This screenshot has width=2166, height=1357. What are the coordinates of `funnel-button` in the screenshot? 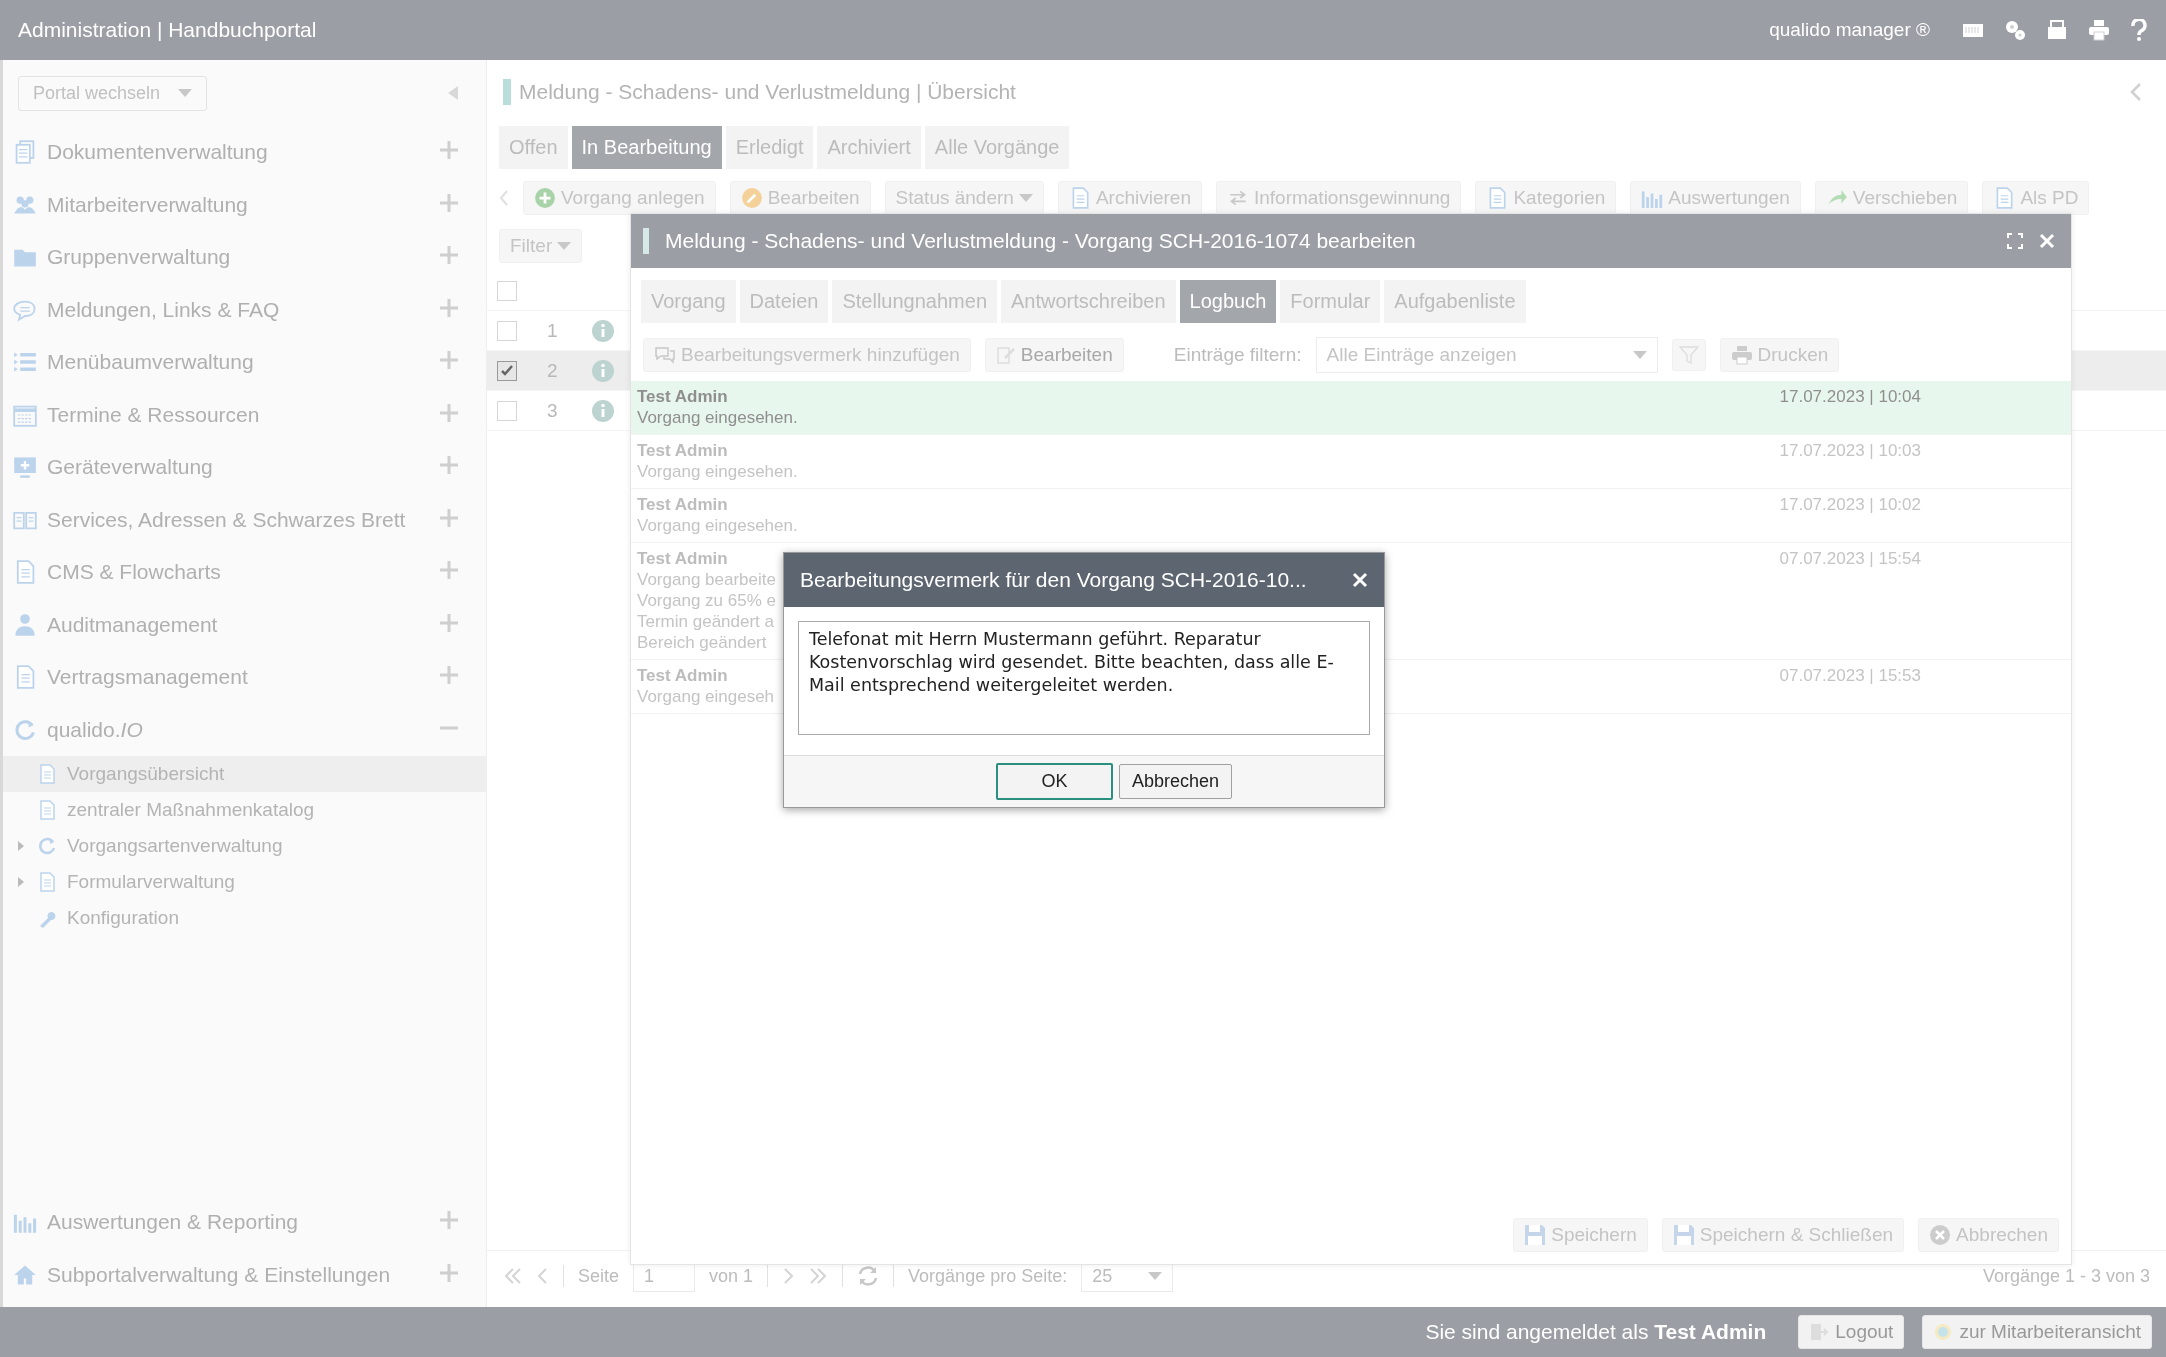 It's located at (1688, 355).